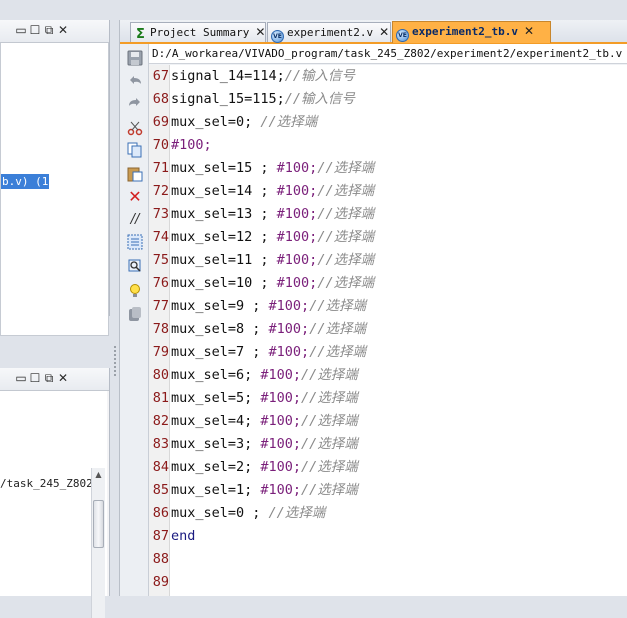 Image resolution: width=627 pixels, height=618 pixels. I want to click on line-number: 82, so click(160, 421).